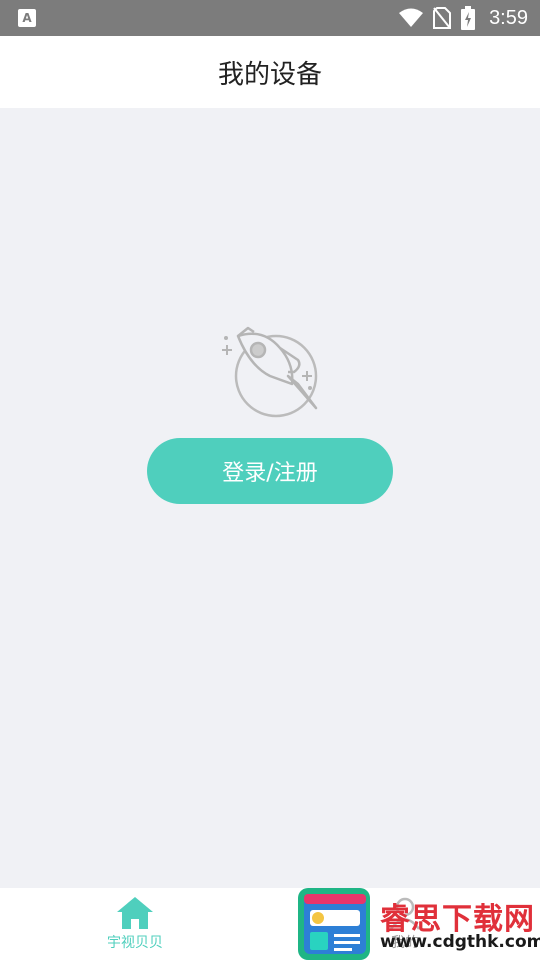 This screenshot has height=960, width=540. Describe the element at coordinates (508, 17) in the screenshot. I see `status-time: 3:59` at that location.